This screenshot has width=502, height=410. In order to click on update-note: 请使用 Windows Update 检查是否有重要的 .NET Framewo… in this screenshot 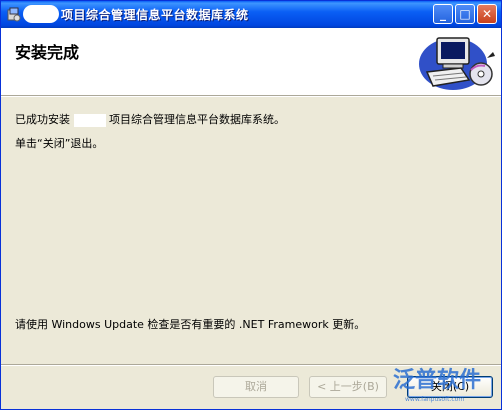, I will do `click(190, 324)`.